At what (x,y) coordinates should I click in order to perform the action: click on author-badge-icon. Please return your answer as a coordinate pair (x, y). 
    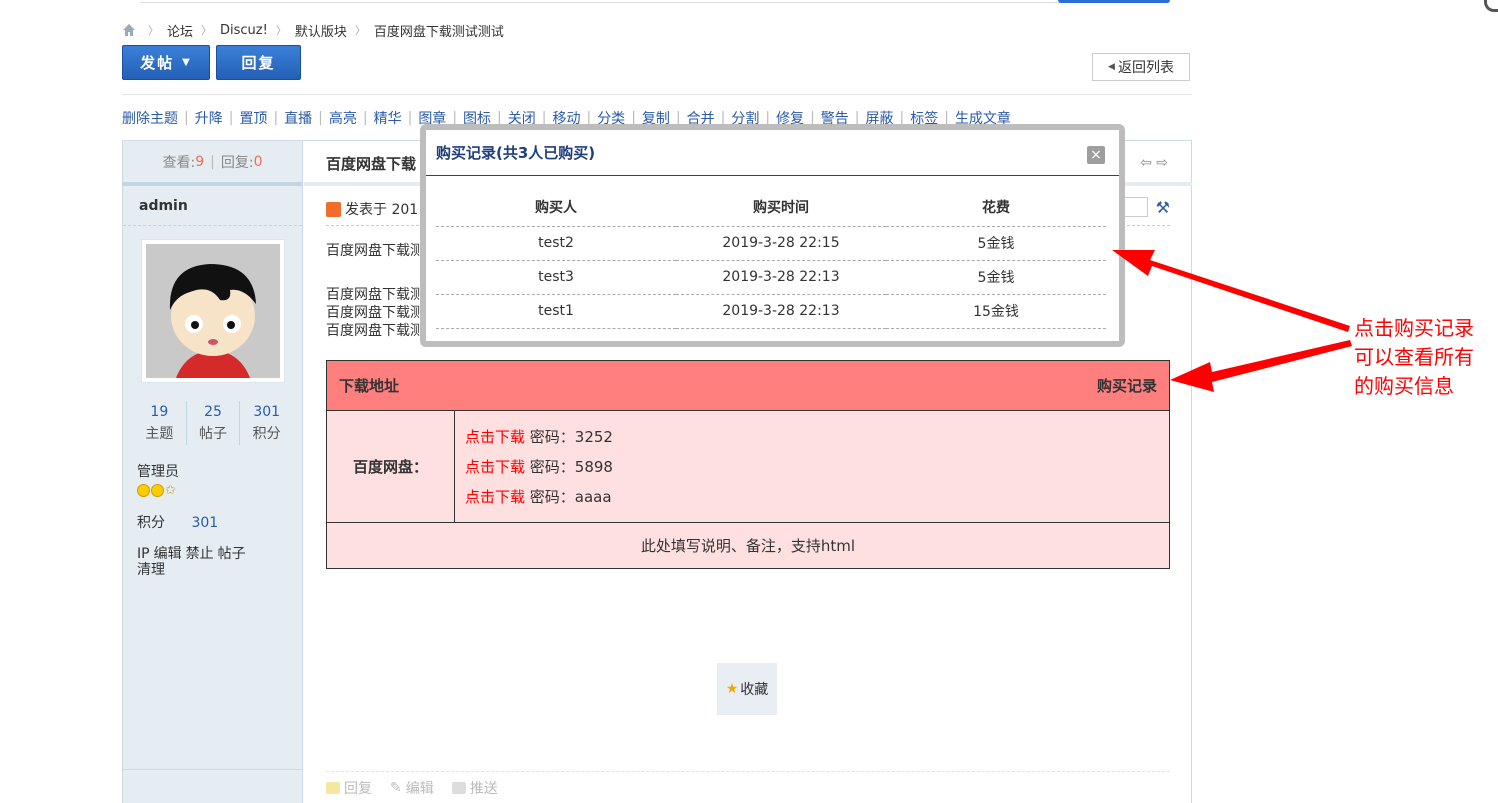
    Looking at the image, I should click on (333, 209).